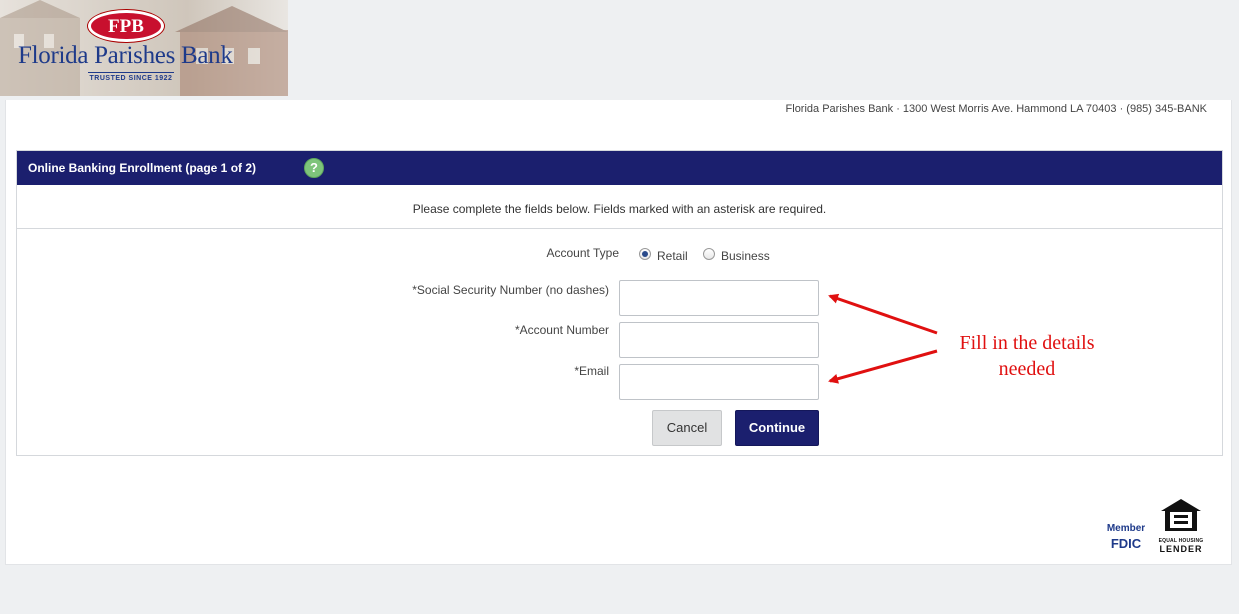 The height and width of the screenshot is (614, 1239). What do you see at coordinates (142, 168) in the screenshot?
I see `panel-title: Online Banking Enrollment (page 1 of 2)` at bounding box center [142, 168].